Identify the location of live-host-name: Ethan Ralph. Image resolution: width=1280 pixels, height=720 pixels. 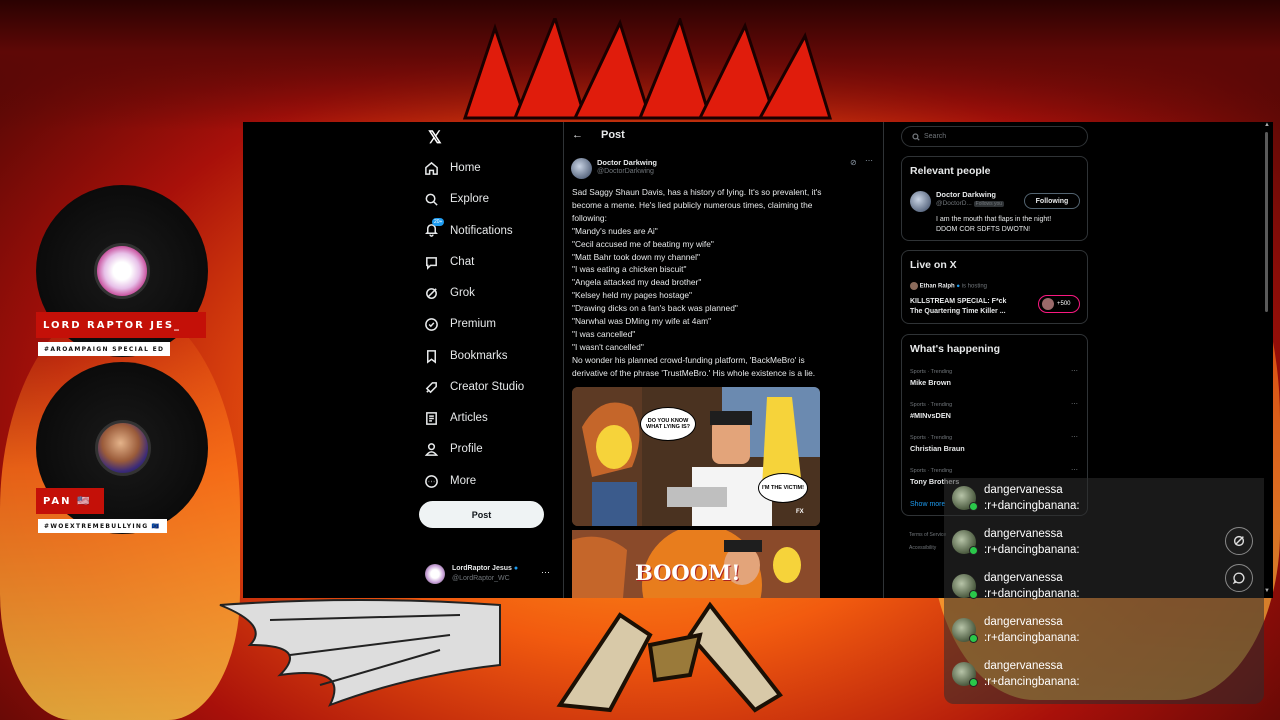
(937, 286).